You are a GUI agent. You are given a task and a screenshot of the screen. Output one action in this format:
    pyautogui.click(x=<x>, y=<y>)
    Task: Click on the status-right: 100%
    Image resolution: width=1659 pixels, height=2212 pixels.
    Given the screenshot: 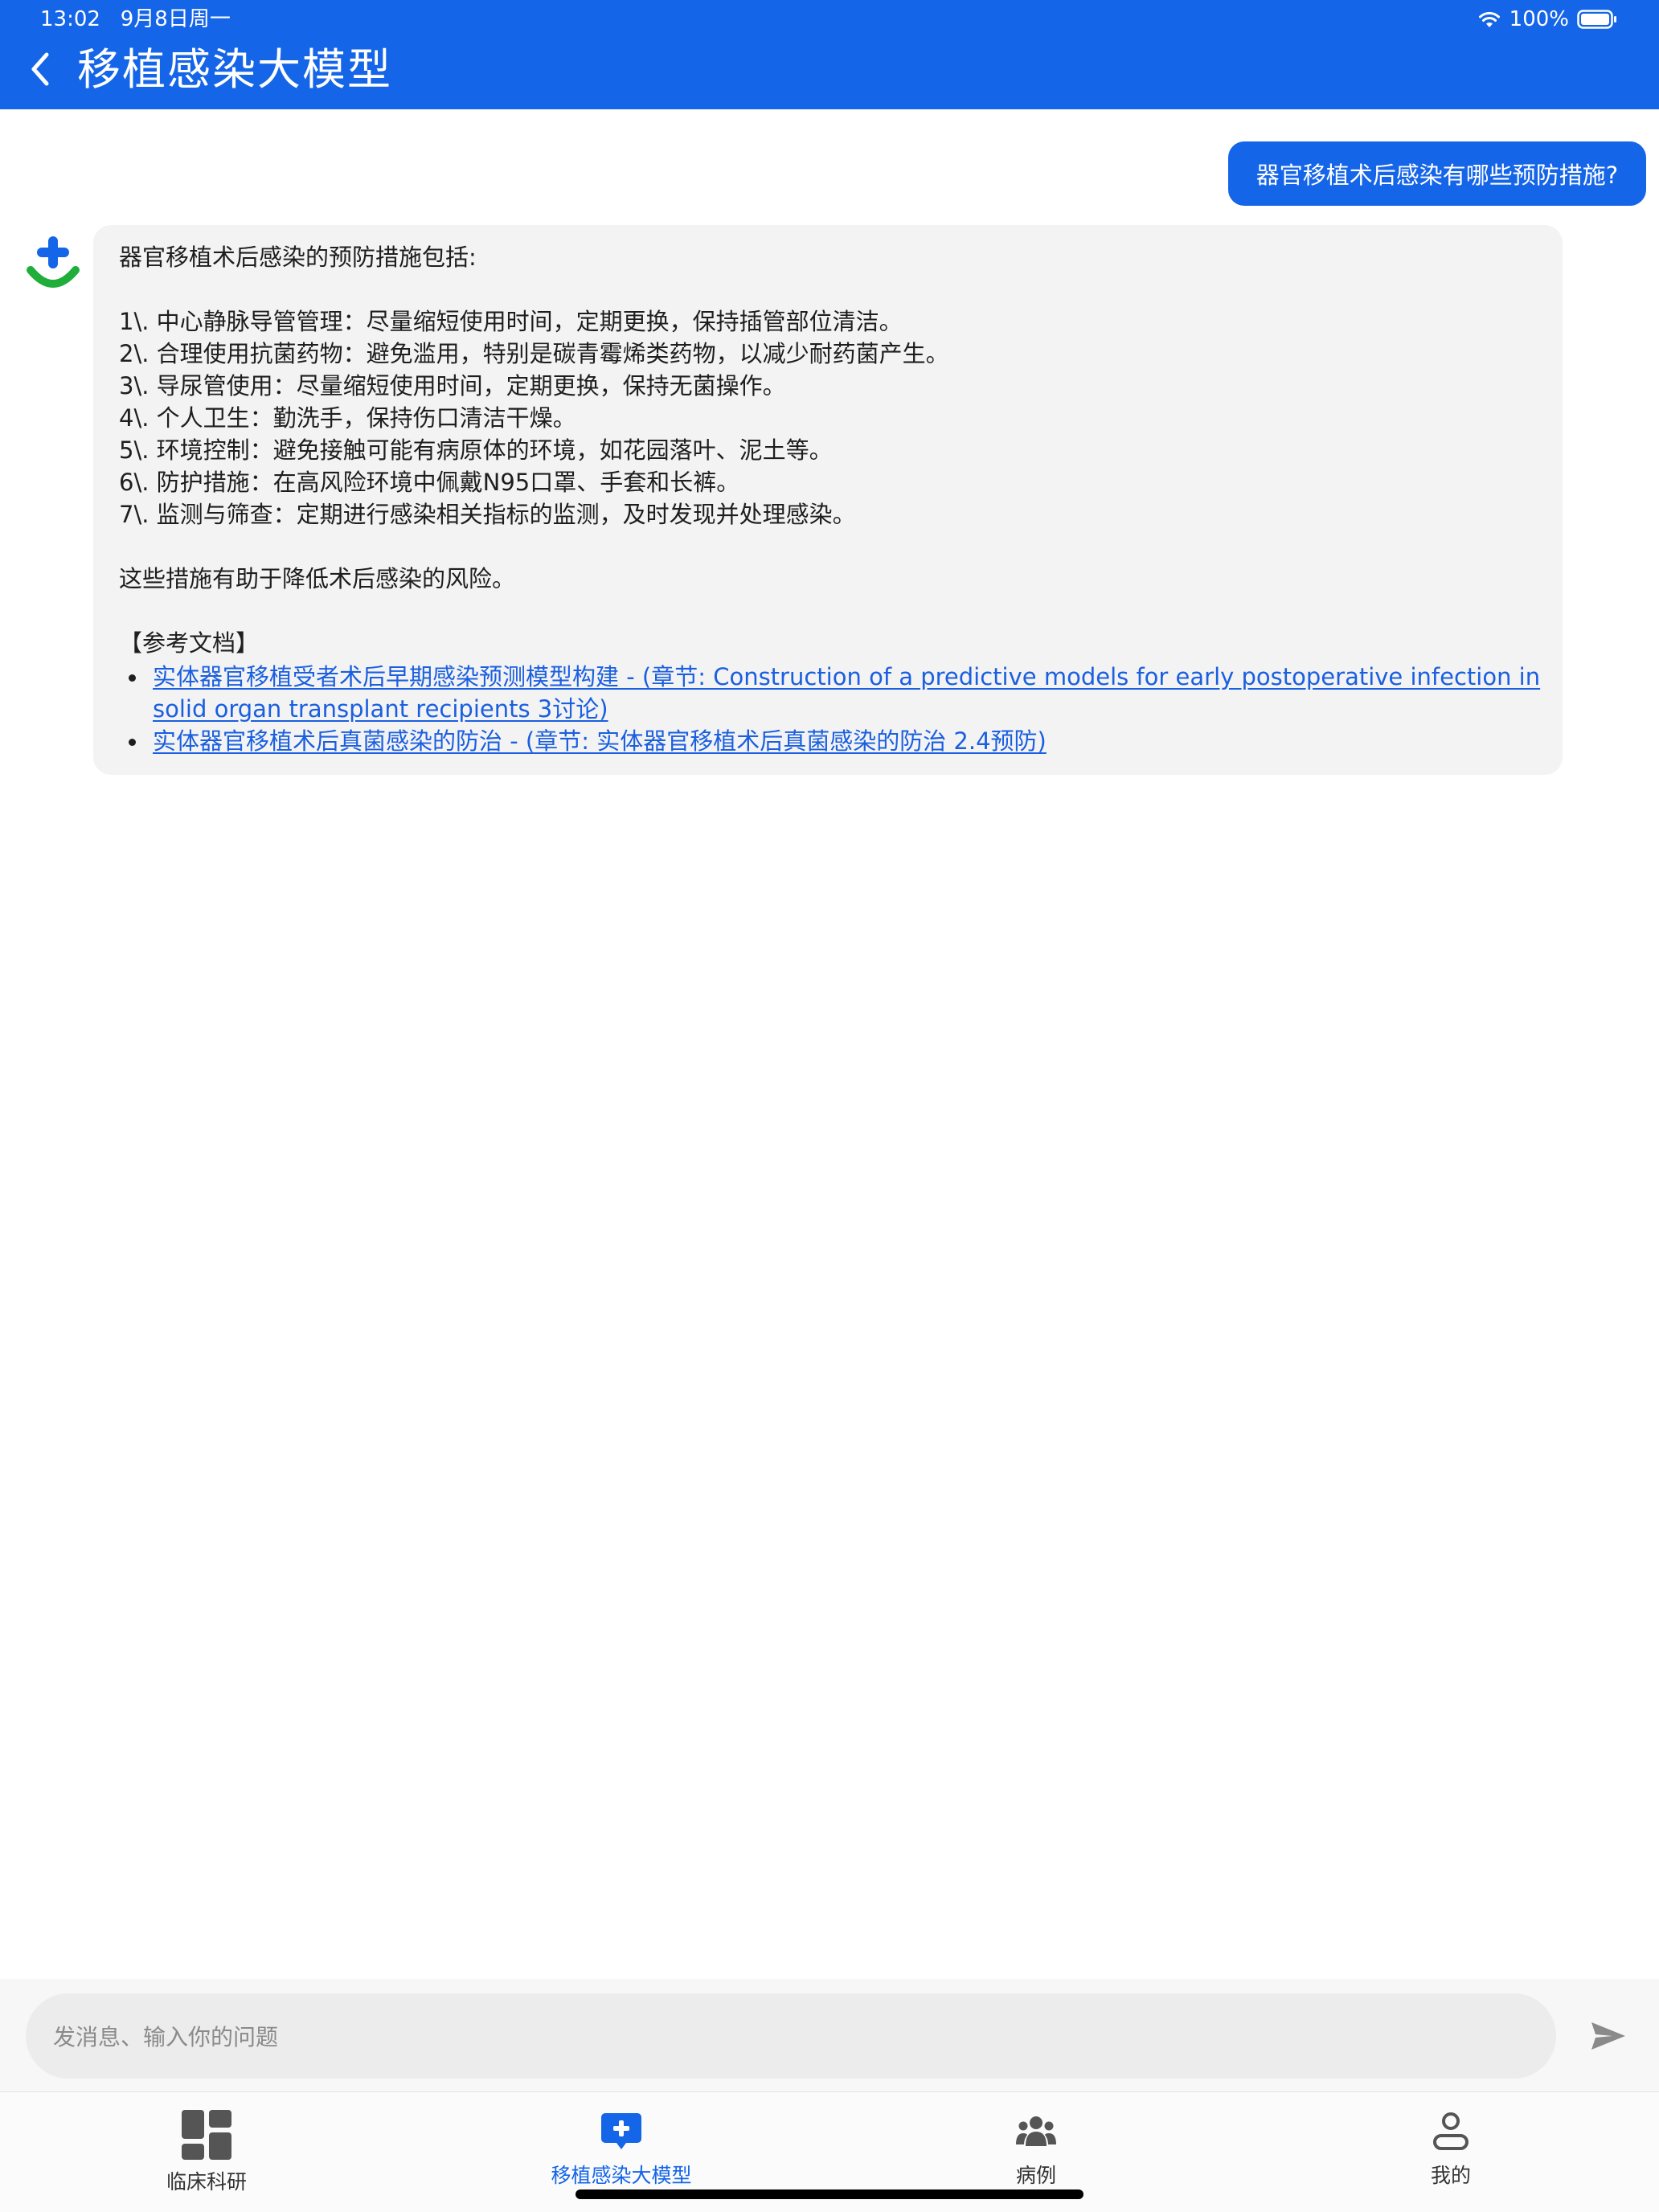 What is the action you would take?
    pyautogui.click(x=1547, y=19)
    